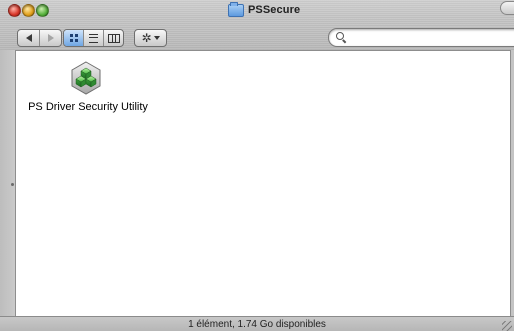 The width and height of the screenshot is (514, 331). What do you see at coordinates (42, 10) in the screenshot?
I see `zoom-window-button` at bounding box center [42, 10].